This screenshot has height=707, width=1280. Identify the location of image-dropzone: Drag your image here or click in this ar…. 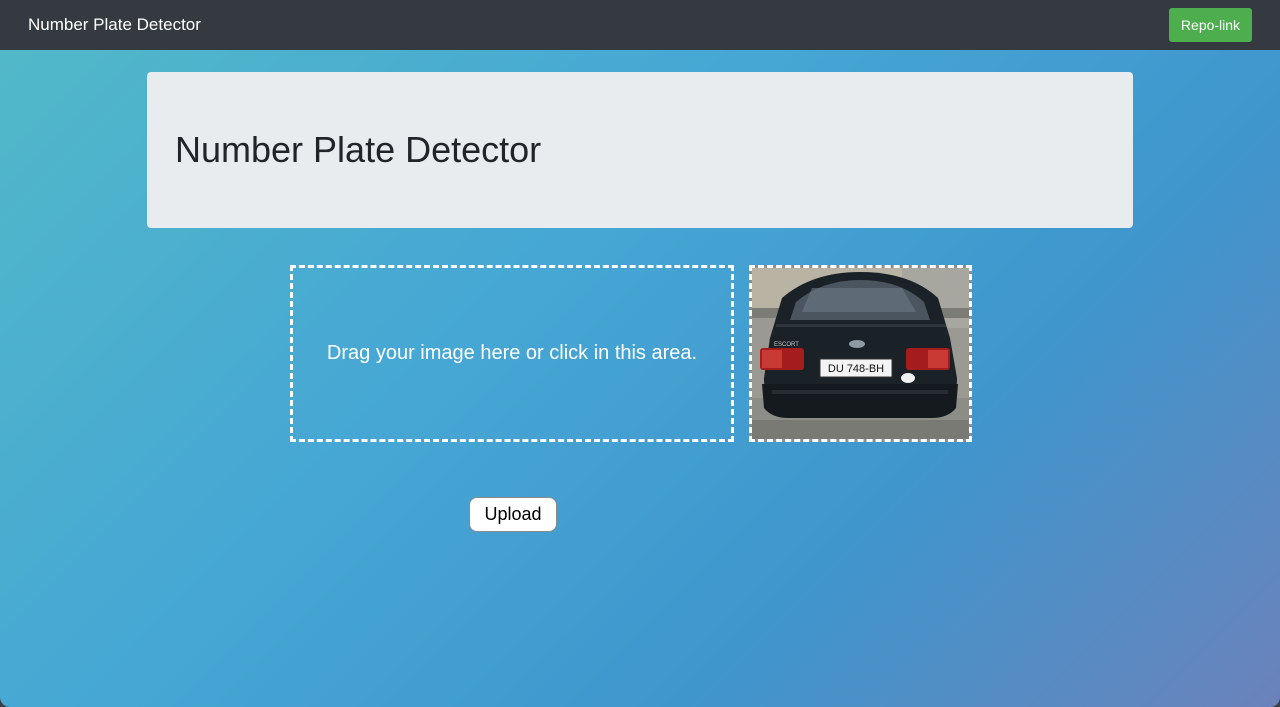
(512, 353).